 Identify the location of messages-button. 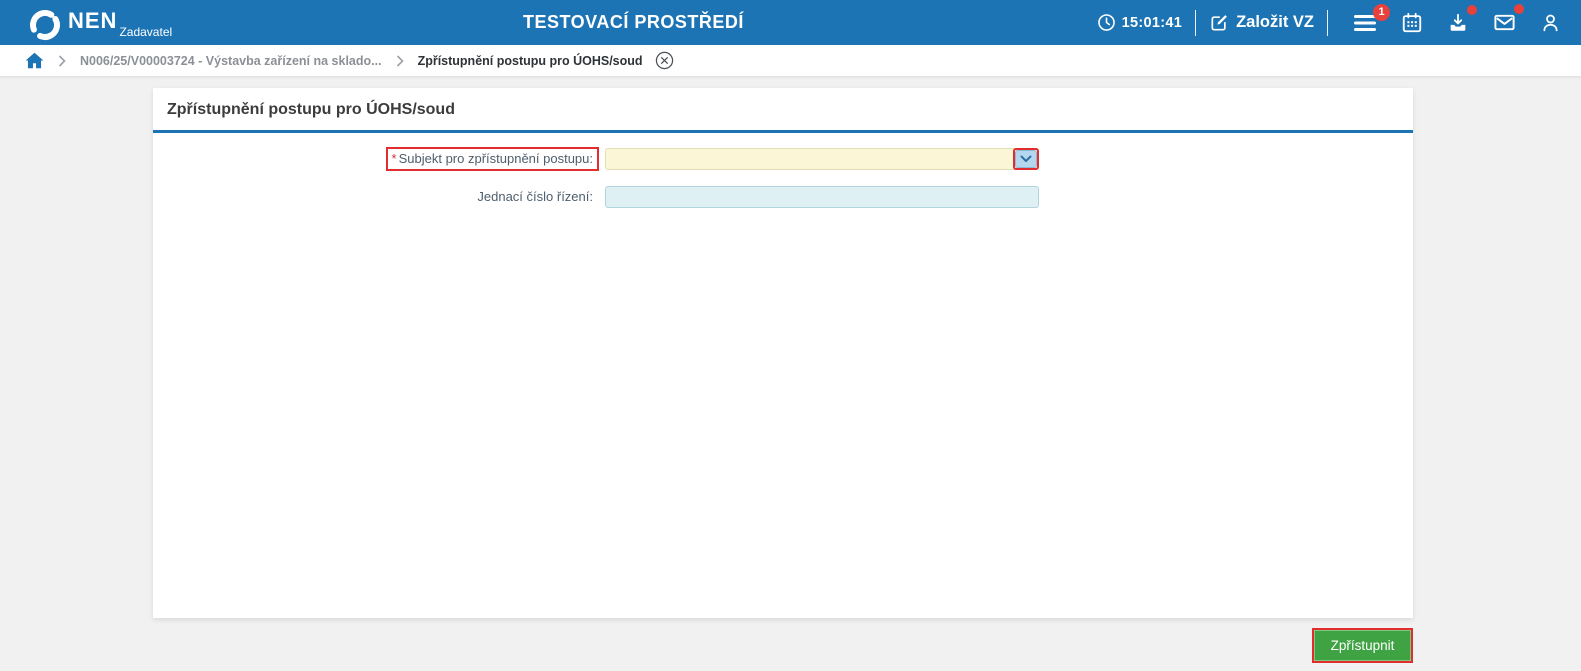
(1508, 19).